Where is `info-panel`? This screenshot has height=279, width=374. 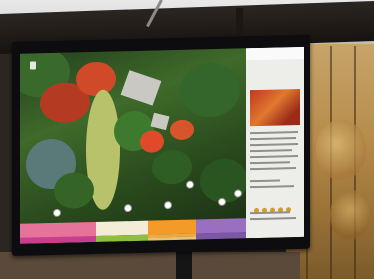
info-panel is located at coordinates (275, 142).